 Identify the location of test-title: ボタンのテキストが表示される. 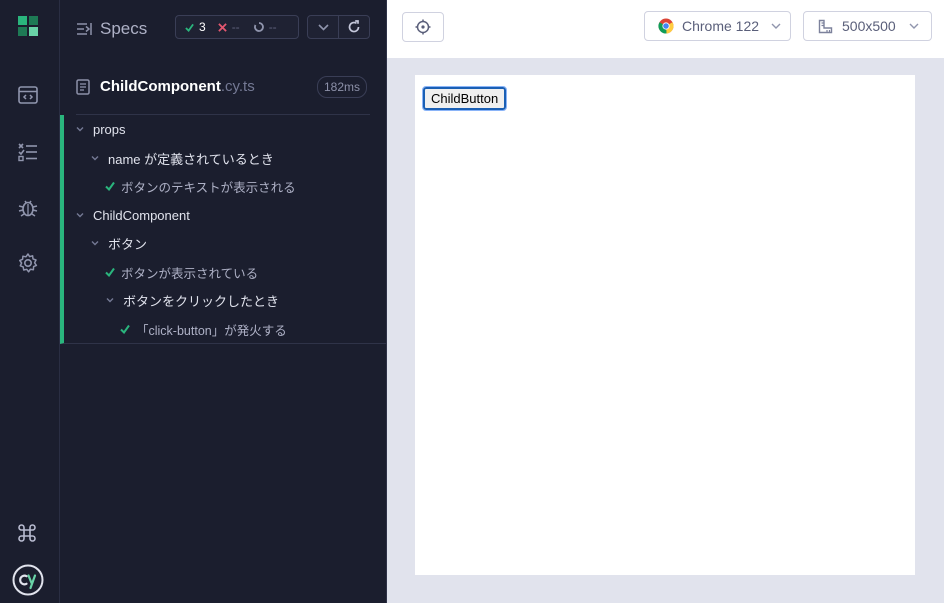
(208, 187).